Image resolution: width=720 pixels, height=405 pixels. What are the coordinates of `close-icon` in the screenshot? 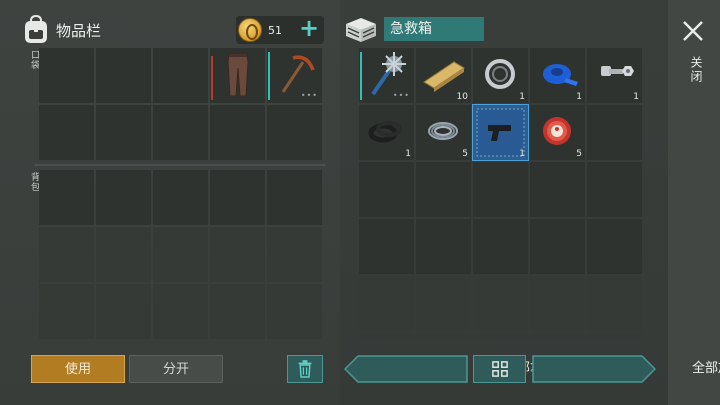 It's located at (693, 31).